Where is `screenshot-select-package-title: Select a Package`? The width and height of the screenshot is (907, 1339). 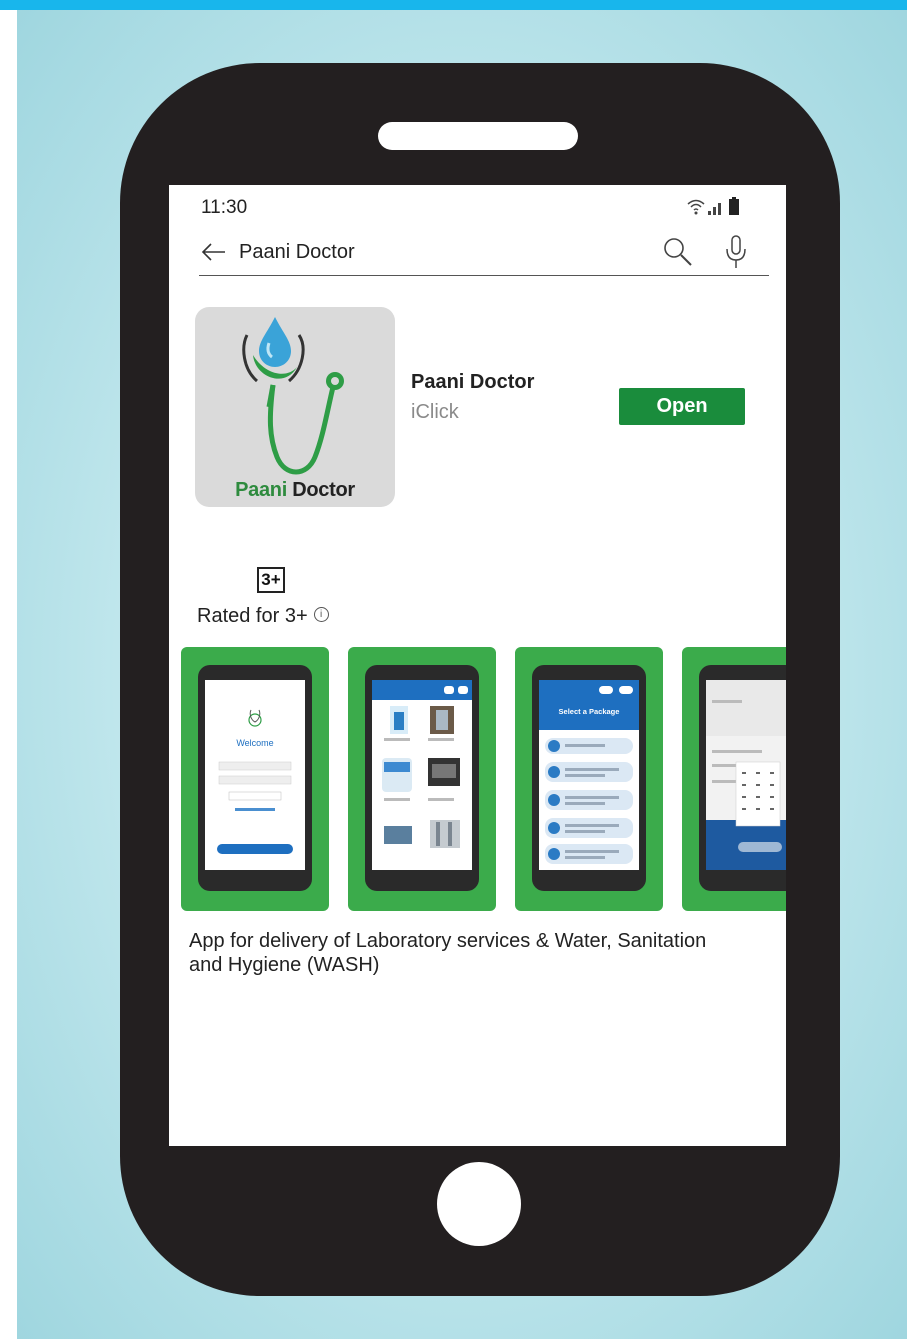
screenshot-select-package-title: Select a Package is located at coordinates (589, 711).